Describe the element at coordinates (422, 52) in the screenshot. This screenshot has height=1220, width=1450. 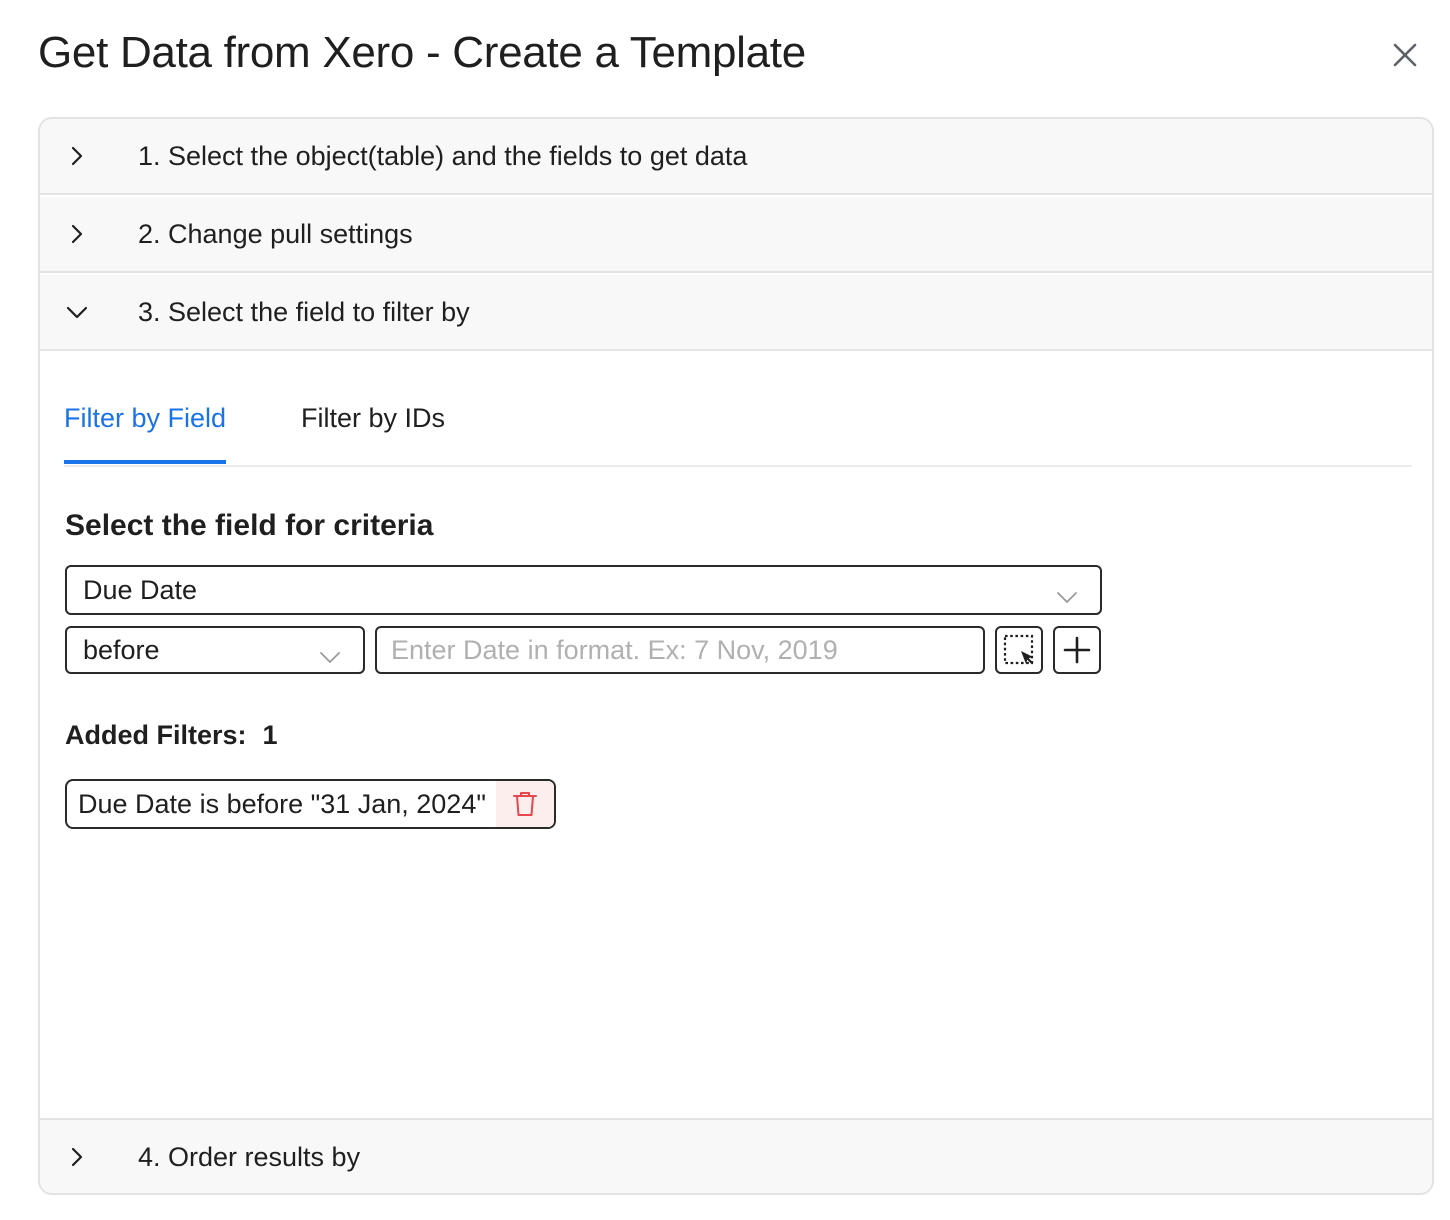
I see `dialog-title: Get Data from Xero - Create a Template` at that location.